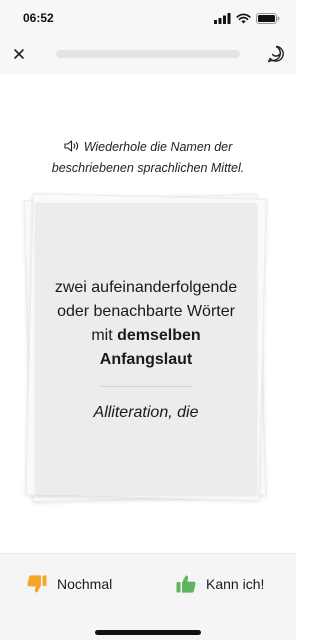 This screenshot has width=320, height=640. What do you see at coordinates (146, 311) in the screenshot?
I see `prompt-line: oder benachbarte Wörter` at bounding box center [146, 311].